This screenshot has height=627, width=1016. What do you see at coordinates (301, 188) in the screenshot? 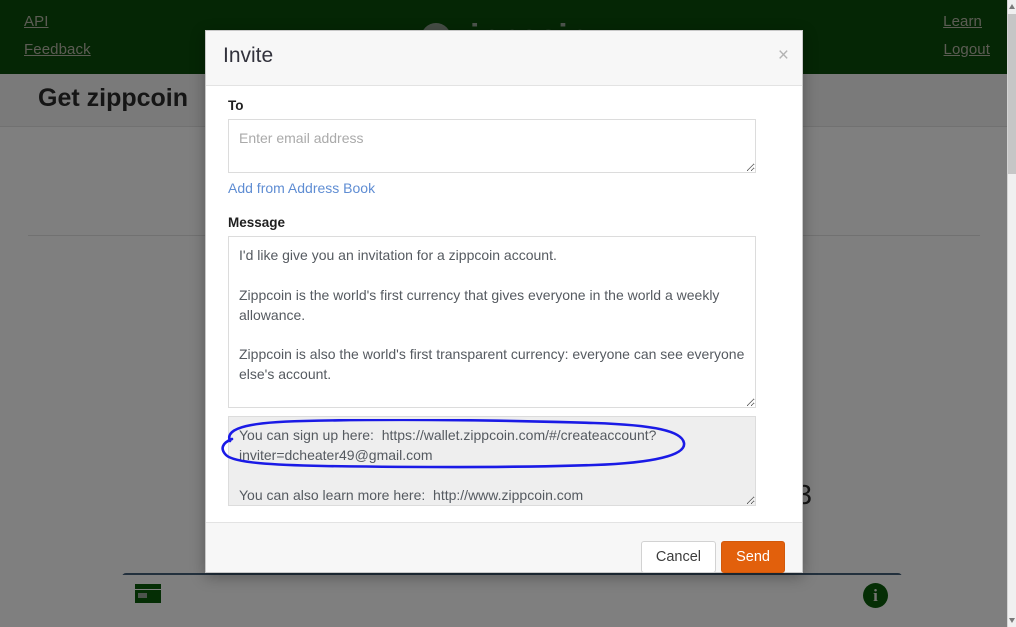
I see `add-from-address-book-link: Add from Address Book` at bounding box center [301, 188].